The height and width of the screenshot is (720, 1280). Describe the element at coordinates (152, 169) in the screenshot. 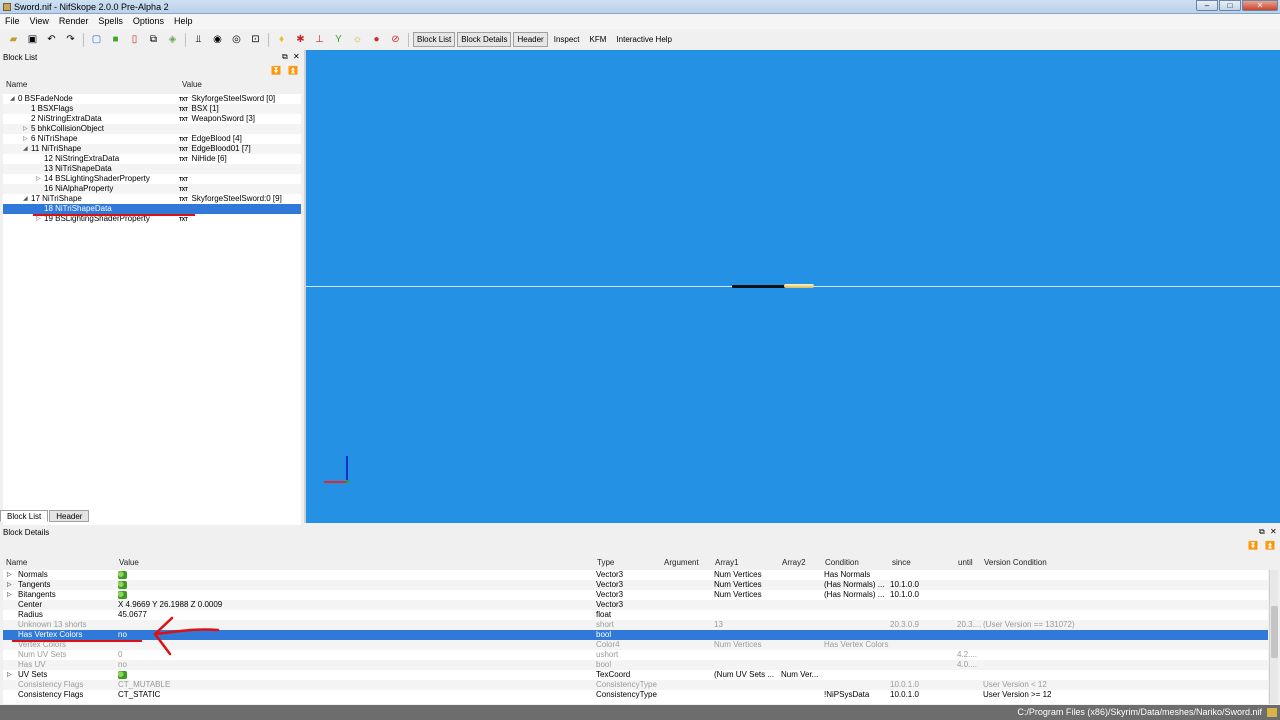

I see `tree-row: 13 NiTriShapeData` at that location.